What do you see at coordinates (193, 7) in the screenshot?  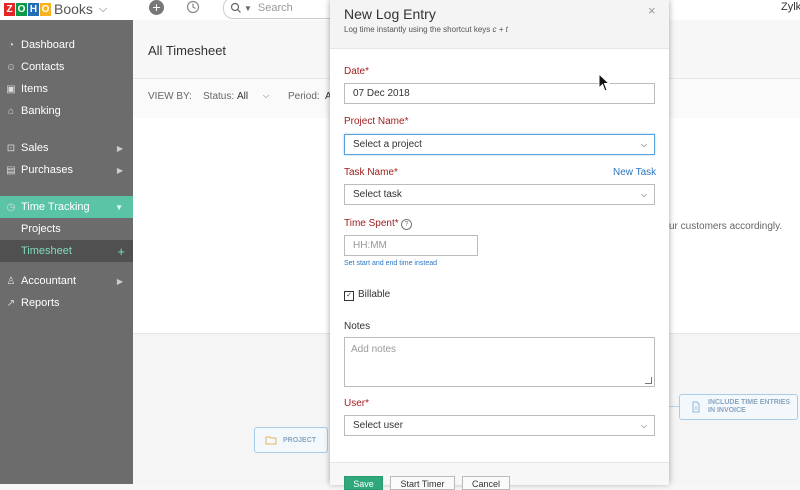 I see `recent-history-icon` at bounding box center [193, 7].